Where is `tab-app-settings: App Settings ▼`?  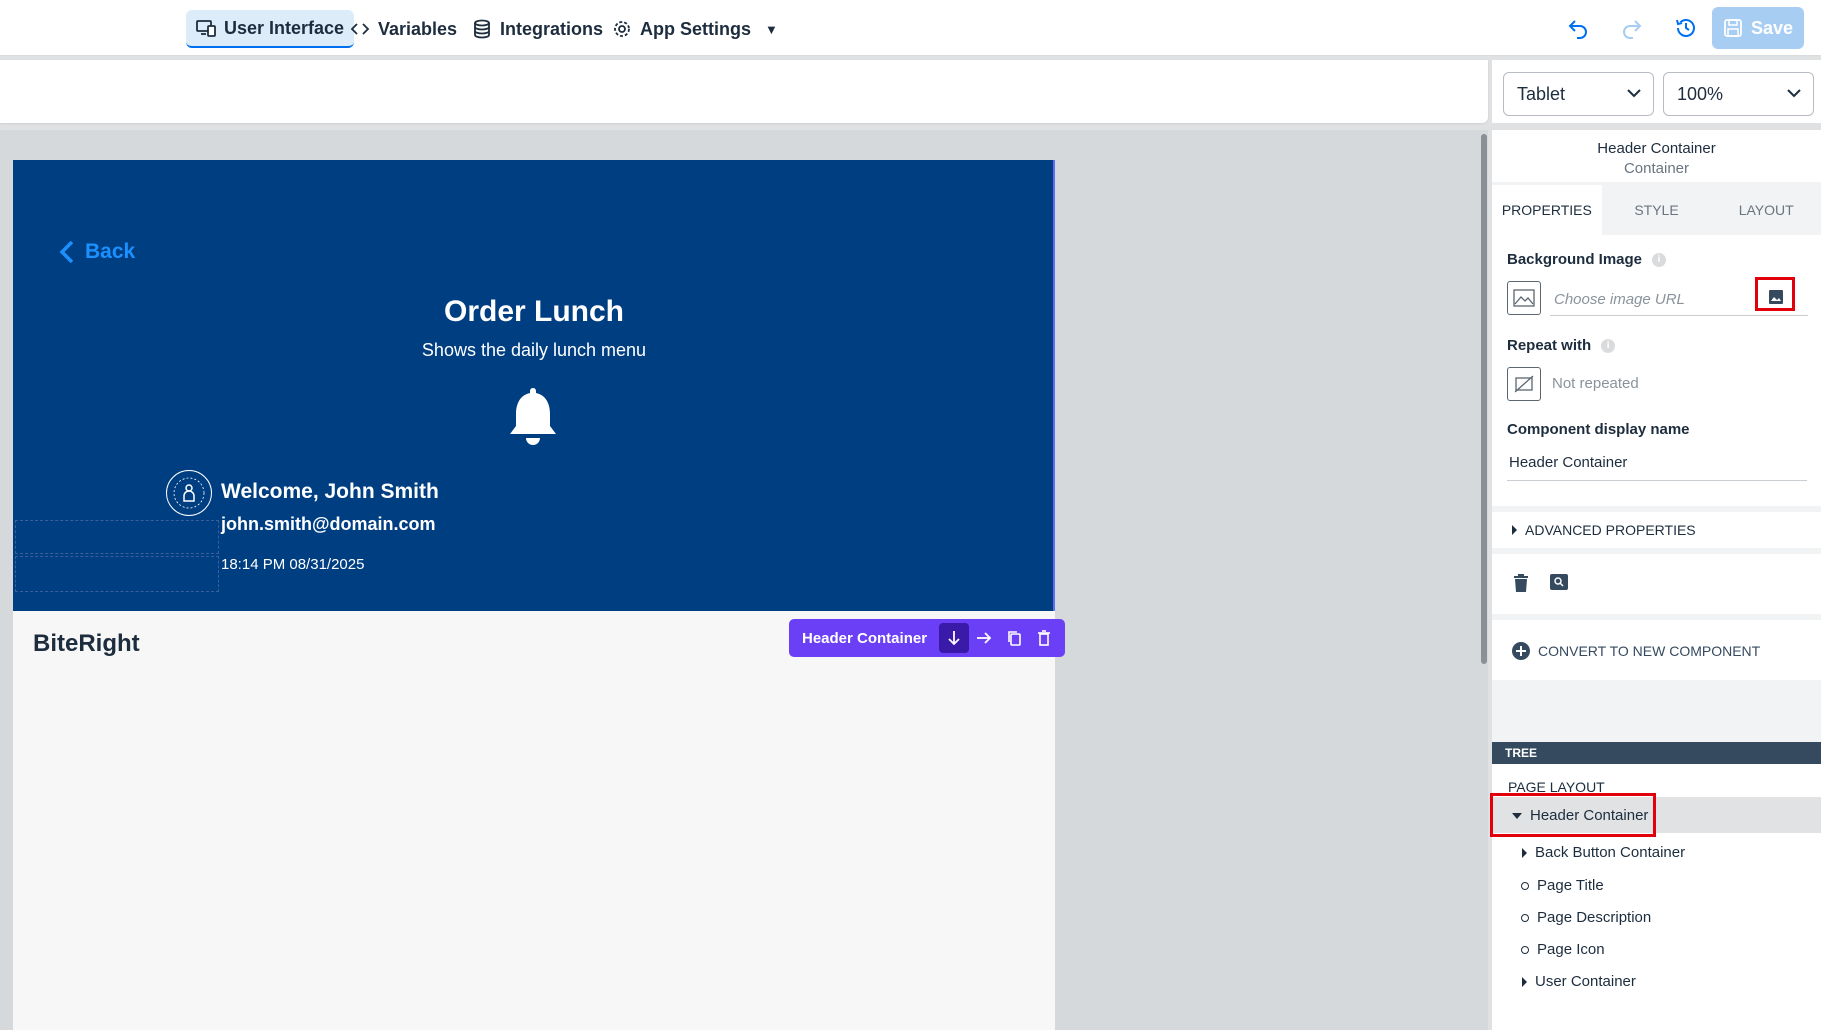
tab-app-settings: App Settings ▼ is located at coordinates (695, 29).